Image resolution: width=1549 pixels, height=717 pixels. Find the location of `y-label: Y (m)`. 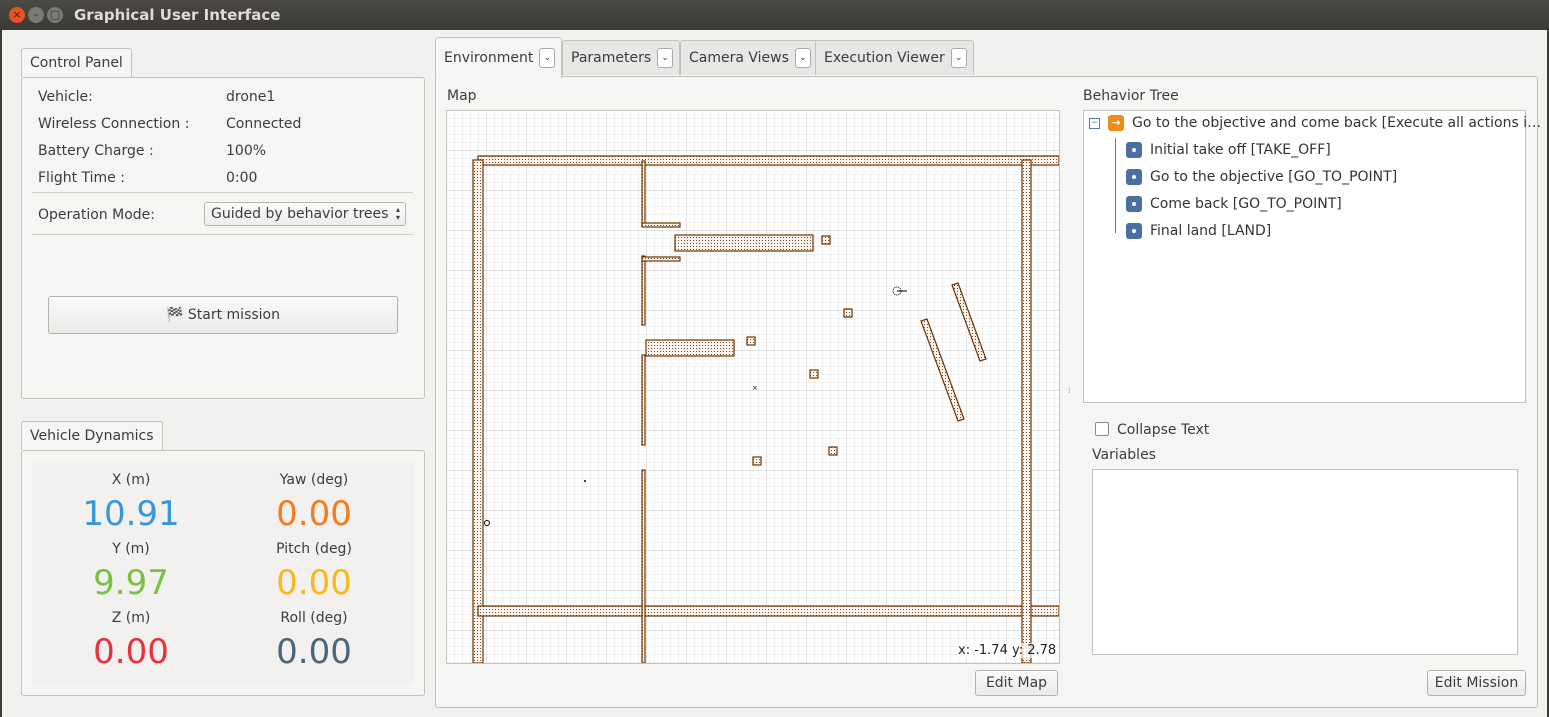

y-label: Y (m) is located at coordinates (131, 549).